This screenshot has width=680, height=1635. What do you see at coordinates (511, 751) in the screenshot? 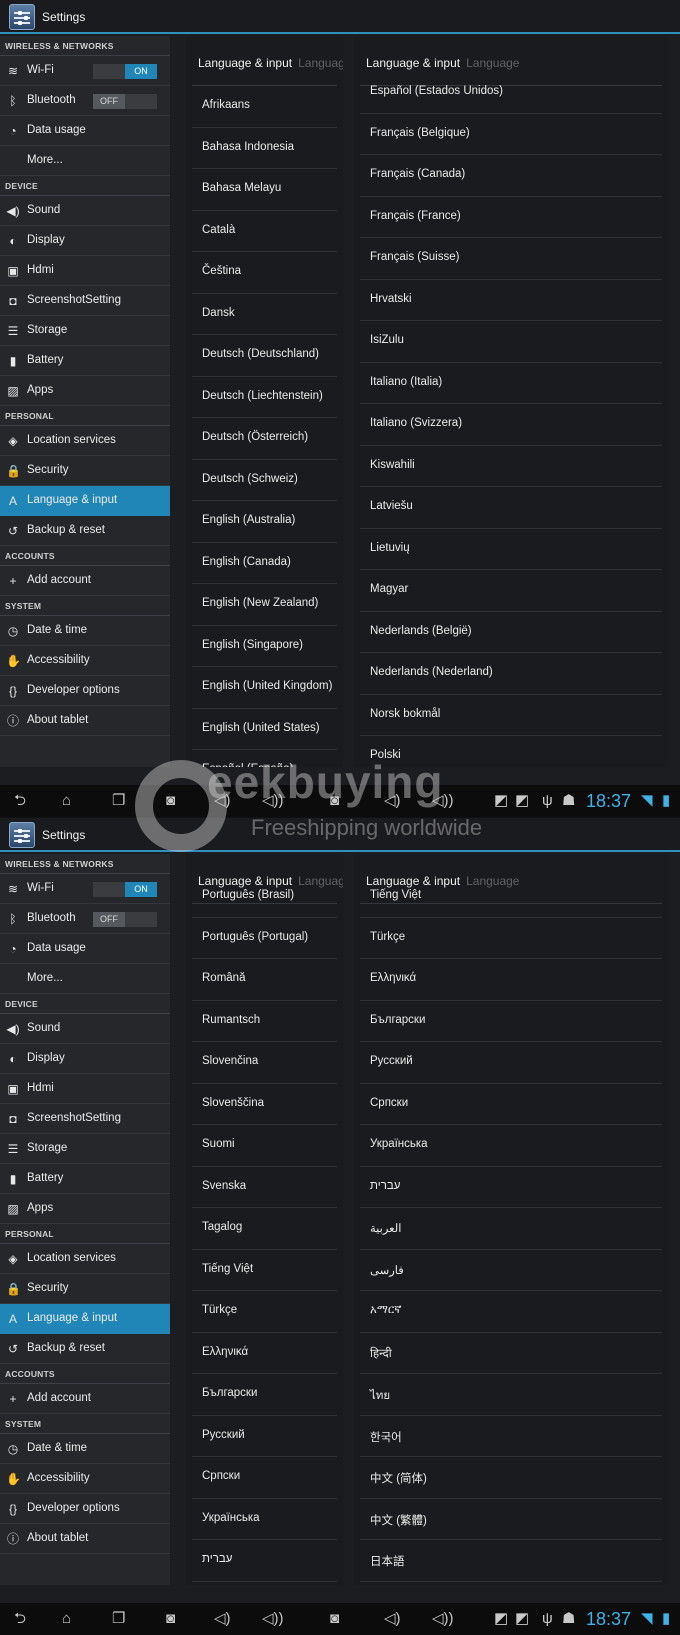
I see `language-option: Polski` at bounding box center [511, 751].